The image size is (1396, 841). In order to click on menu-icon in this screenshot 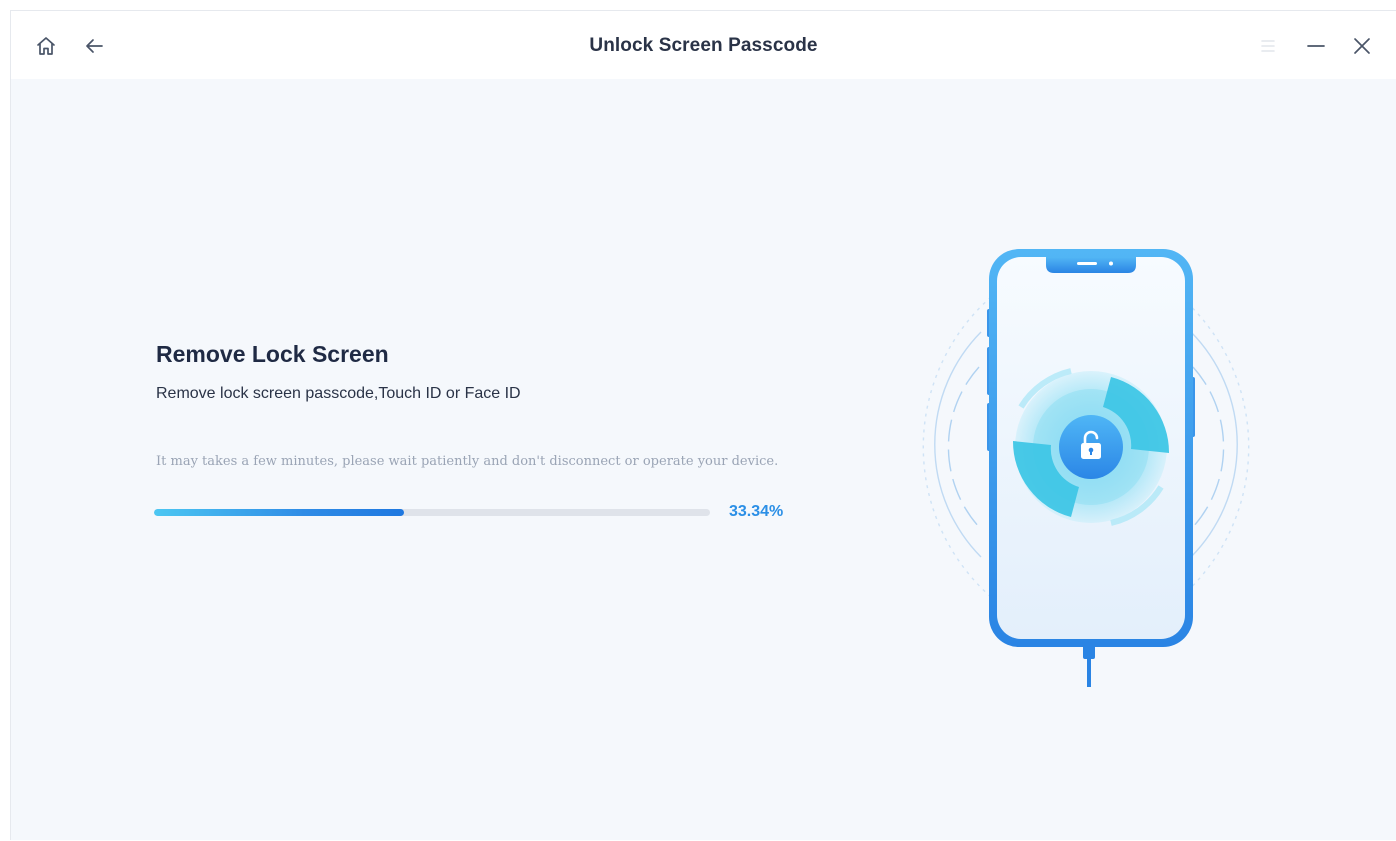, I will do `click(1268, 46)`.